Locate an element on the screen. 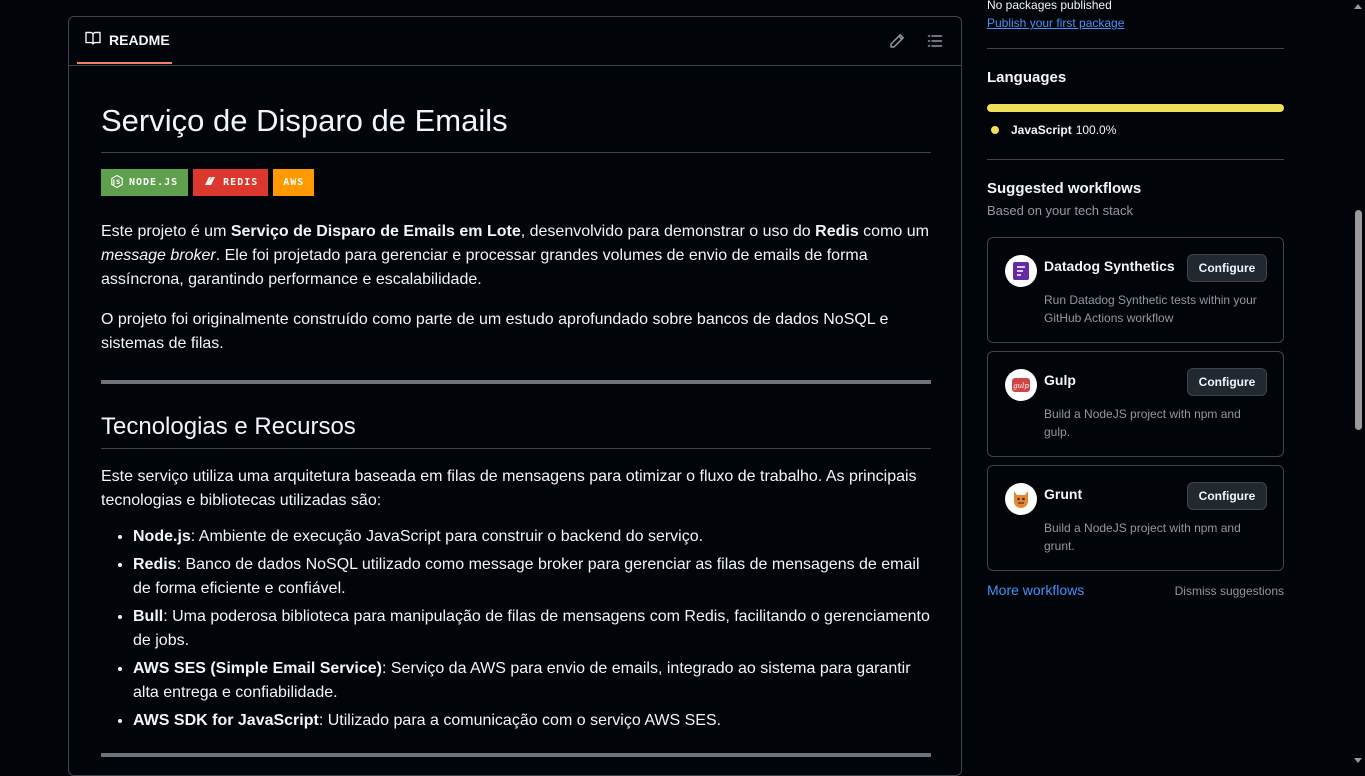  workflow-name: Datadog Synthetics is located at coordinates (1109, 266).